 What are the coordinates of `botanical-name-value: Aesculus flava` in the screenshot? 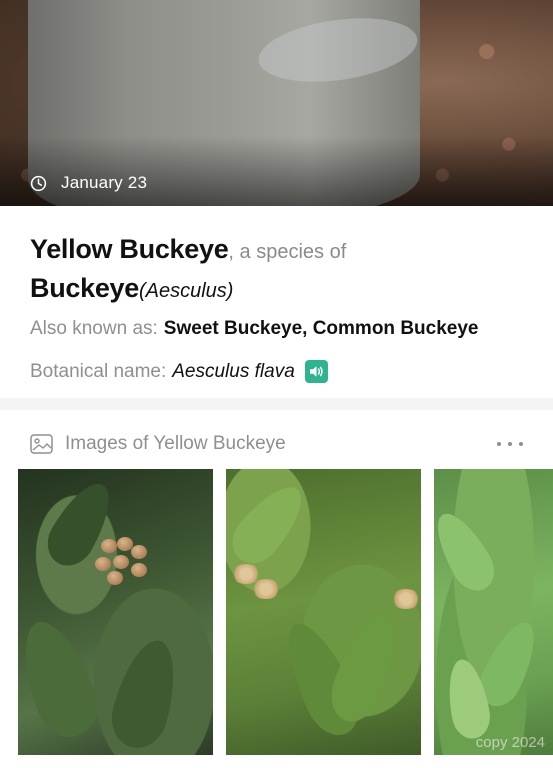 It's located at (233, 371).